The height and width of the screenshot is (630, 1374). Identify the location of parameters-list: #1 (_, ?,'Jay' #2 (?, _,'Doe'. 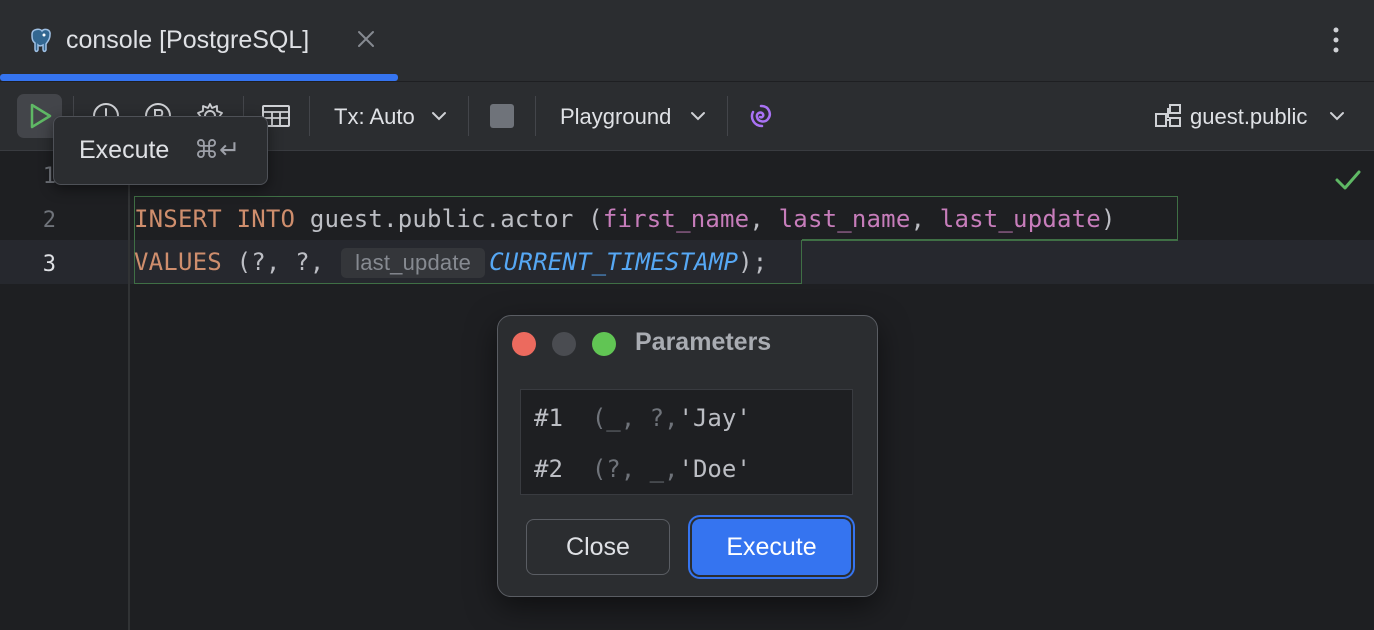
(686, 442).